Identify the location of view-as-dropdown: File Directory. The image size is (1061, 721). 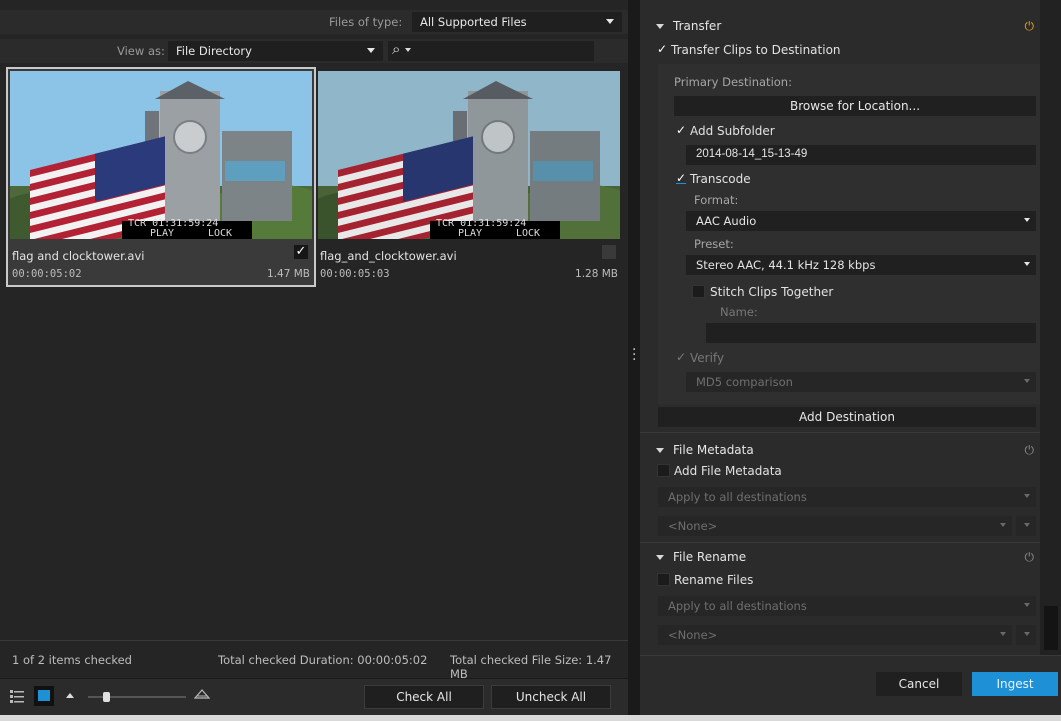
(275, 51).